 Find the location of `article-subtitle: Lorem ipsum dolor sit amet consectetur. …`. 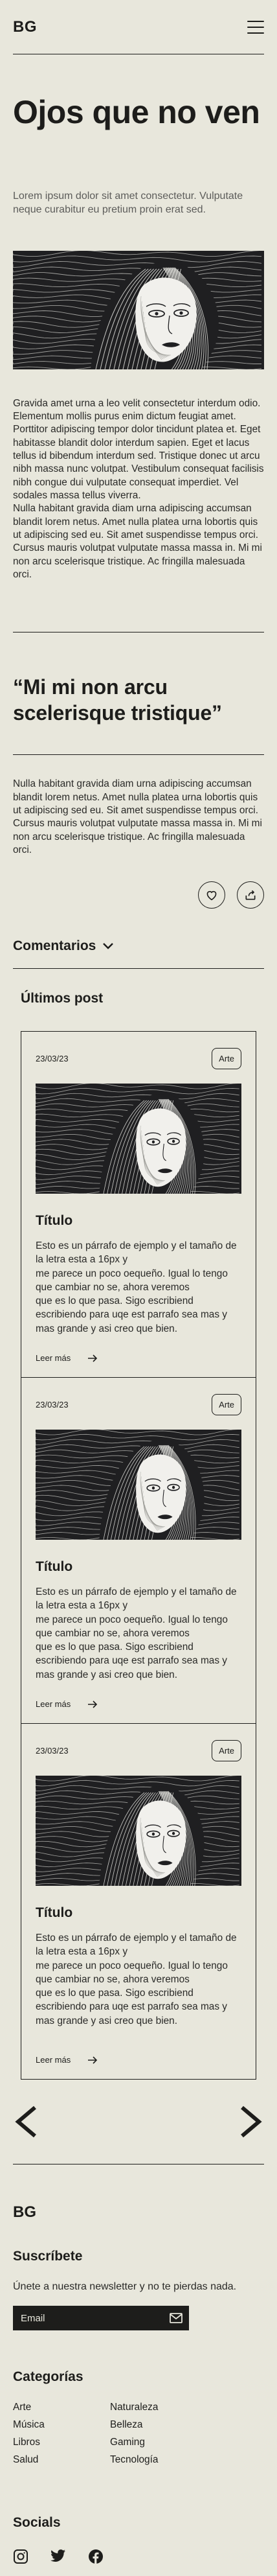

article-subtitle: Lorem ipsum dolor sit amet consectetur. … is located at coordinates (128, 203).